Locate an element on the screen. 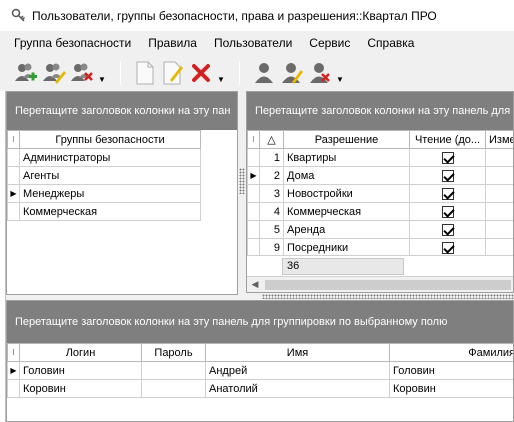 This screenshot has width=514, height=422. permission-name: Новостройки is located at coordinates (346, 193).